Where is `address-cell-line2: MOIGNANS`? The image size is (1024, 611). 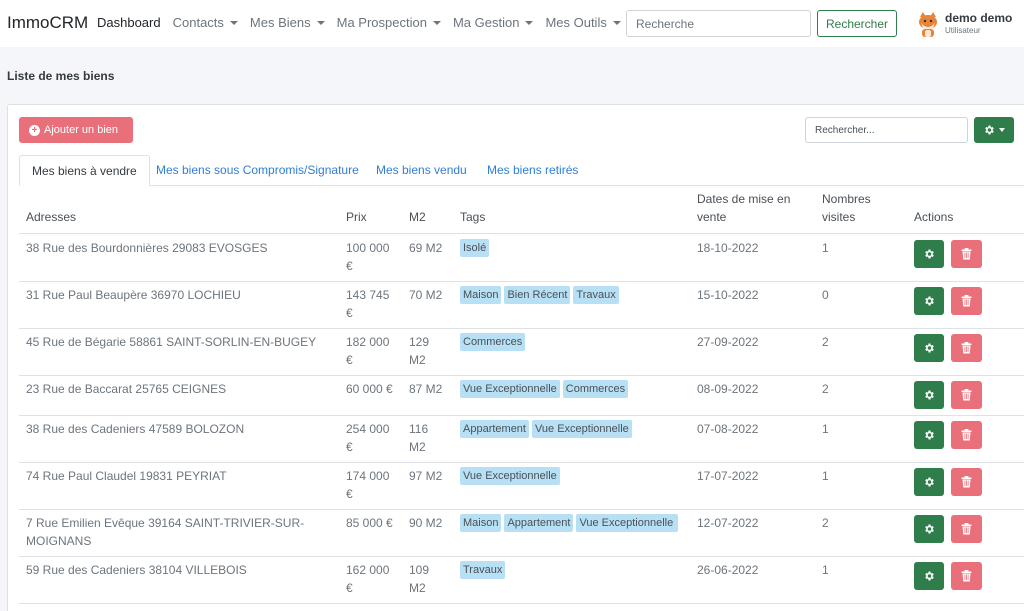 address-cell-line2: MOIGNANS is located at coordinates (59, 541).